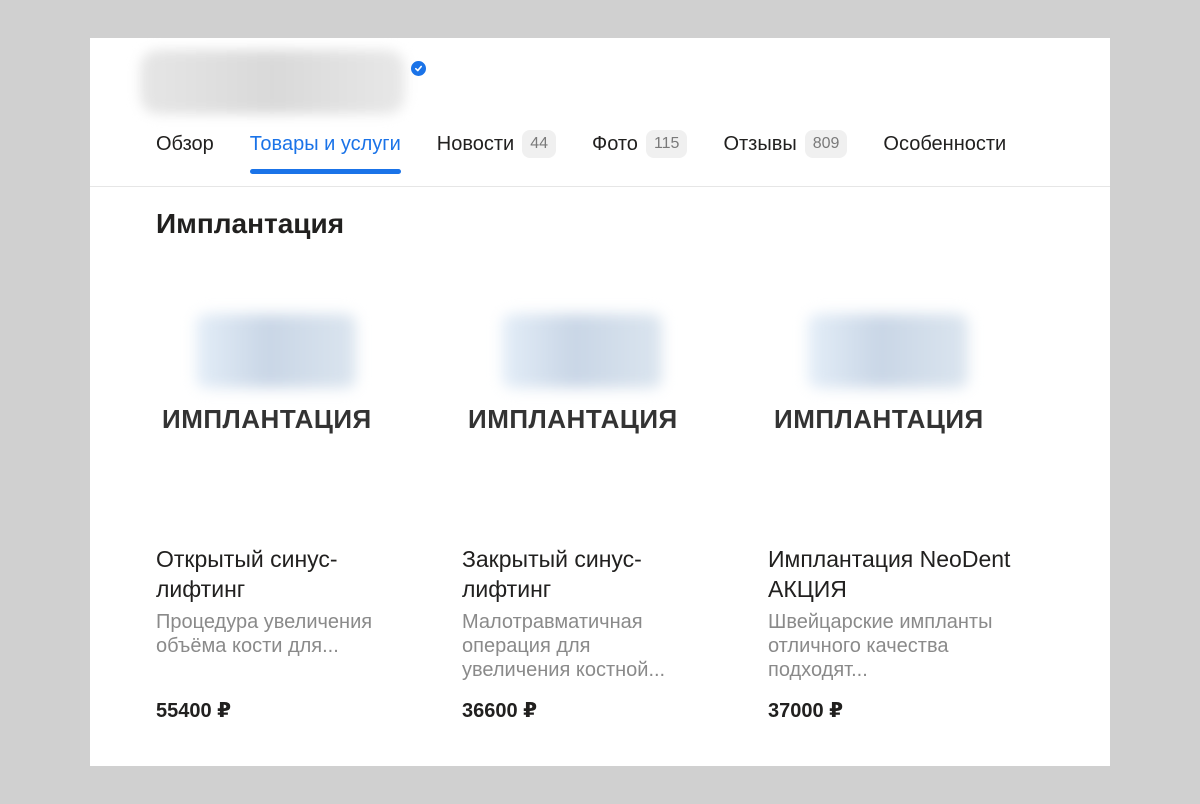  I want to click on tab-products-services: Товары и услуги, so click(325, 151).